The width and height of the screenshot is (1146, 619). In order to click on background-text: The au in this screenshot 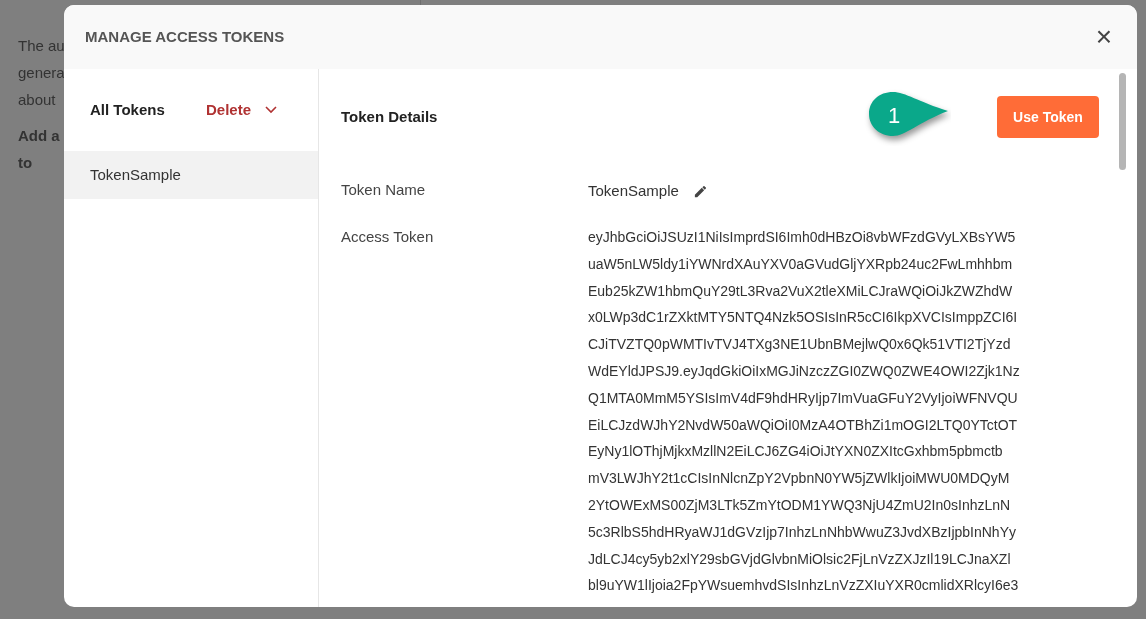, I will do `click(41, 46)`.